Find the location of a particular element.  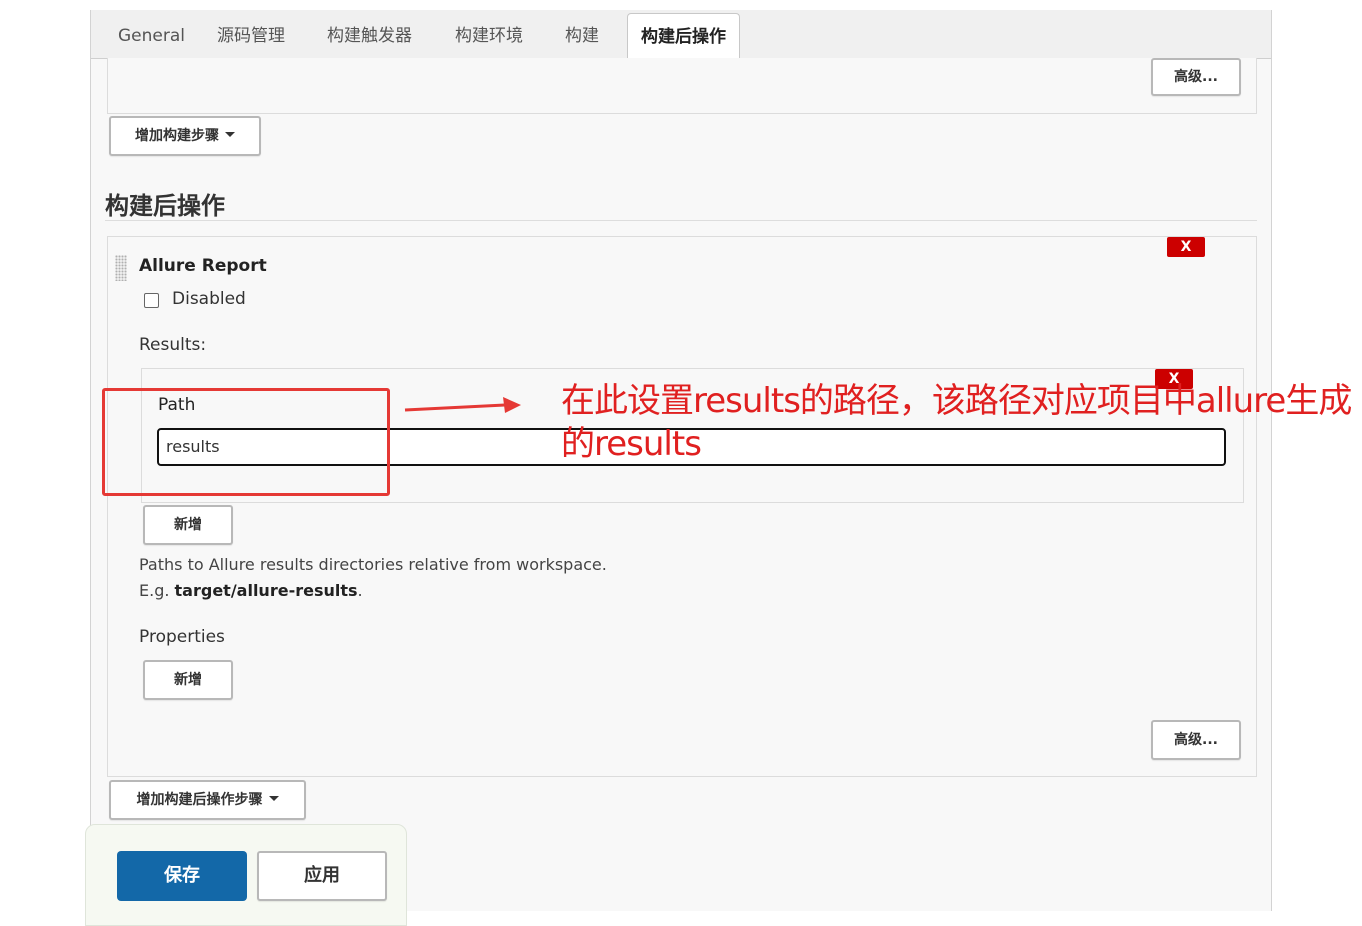

section-divider is located at coordinates (681, 220).